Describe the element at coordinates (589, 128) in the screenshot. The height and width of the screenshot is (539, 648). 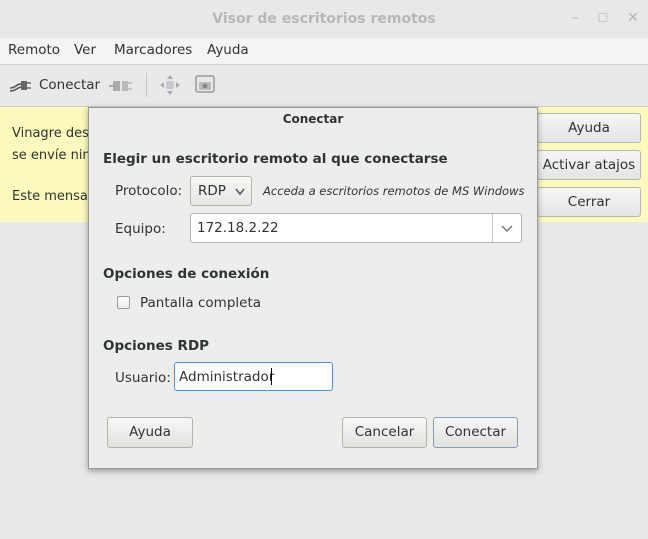
I see `info-help-button: Ayuda` at that location.